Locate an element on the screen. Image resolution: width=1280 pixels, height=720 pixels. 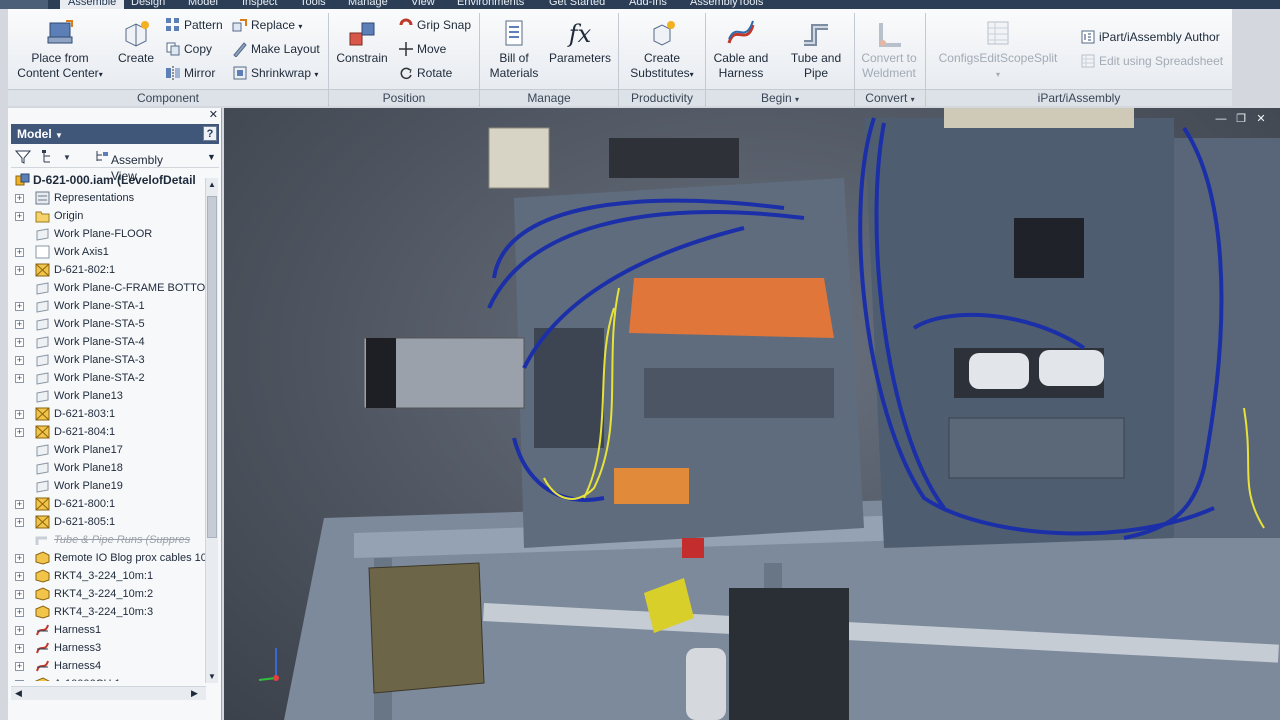
replace-button: Replace ▾ is located at coordinates (267, 25).